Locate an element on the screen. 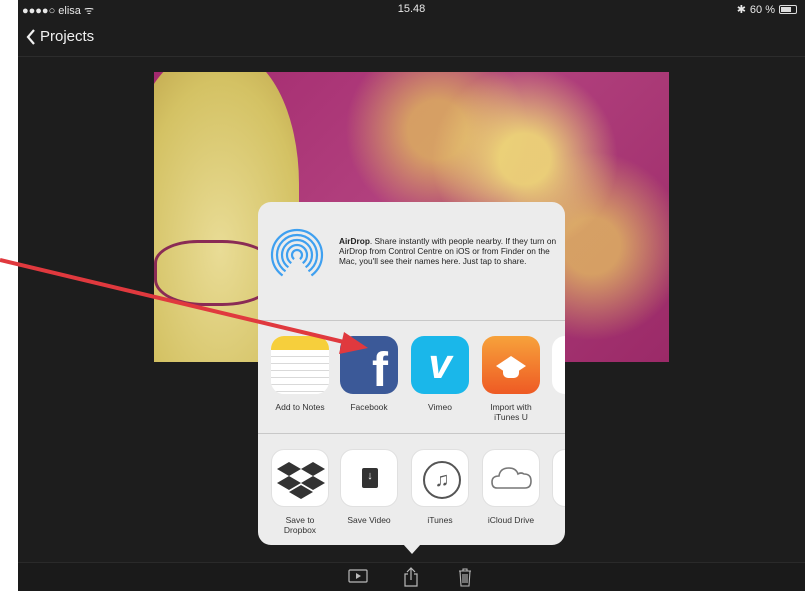  vimeo-icon: v is located at coordinates (440, 365).